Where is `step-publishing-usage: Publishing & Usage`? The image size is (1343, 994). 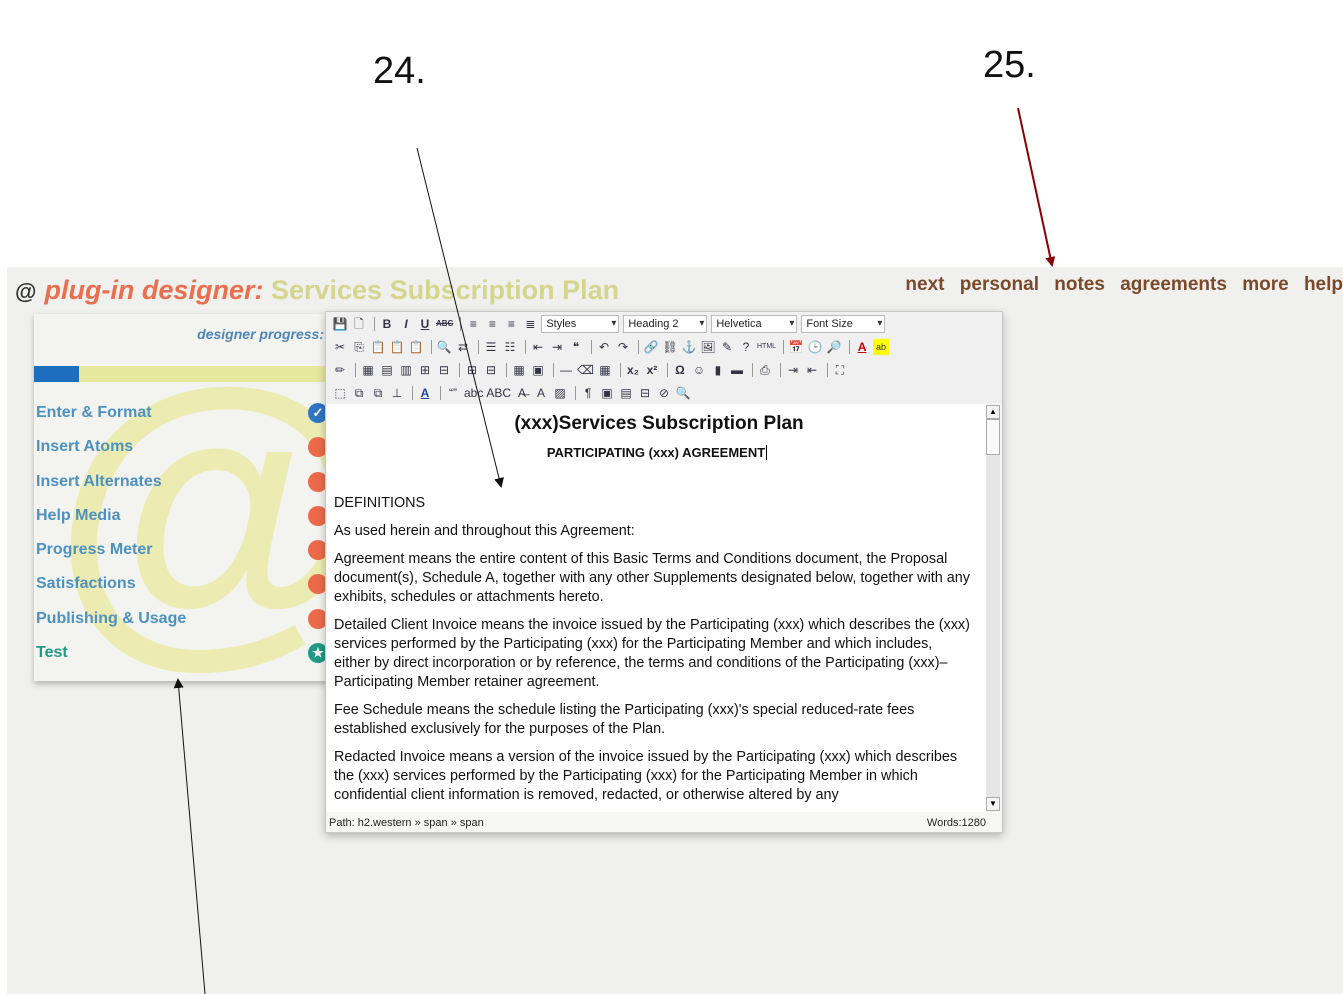
step-publishing-usage: Publishing & Usage is located at coordinates (184, 619).